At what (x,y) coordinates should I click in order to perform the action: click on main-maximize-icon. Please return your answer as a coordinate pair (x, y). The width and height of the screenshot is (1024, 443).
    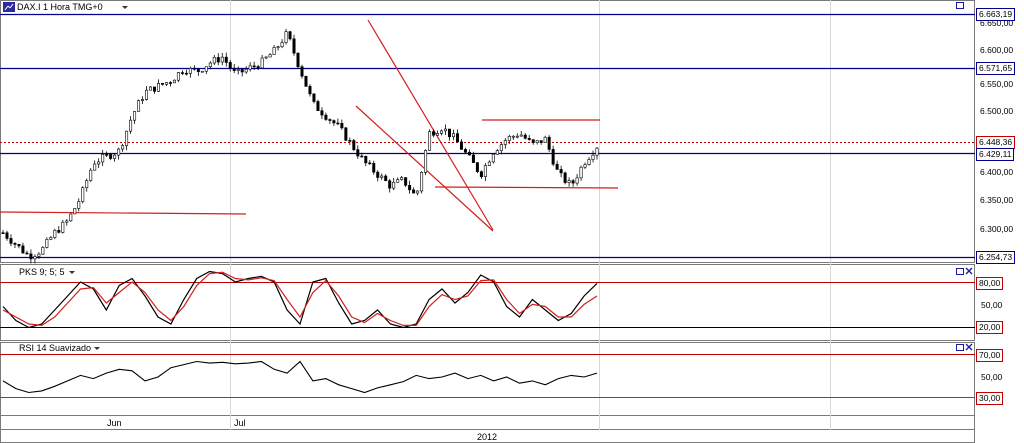
    Looking at the image, I should click on (960, 5).